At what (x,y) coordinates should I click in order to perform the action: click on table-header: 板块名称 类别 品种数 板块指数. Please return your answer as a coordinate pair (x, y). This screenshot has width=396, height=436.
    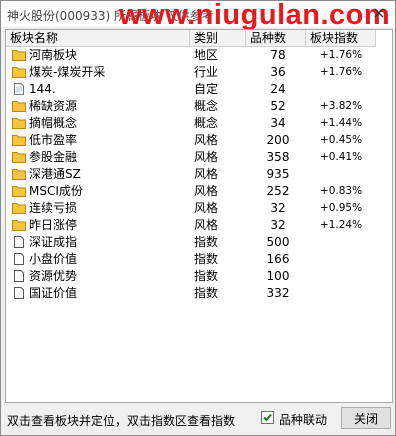
    Looking at the image, I should click on (191, 38).